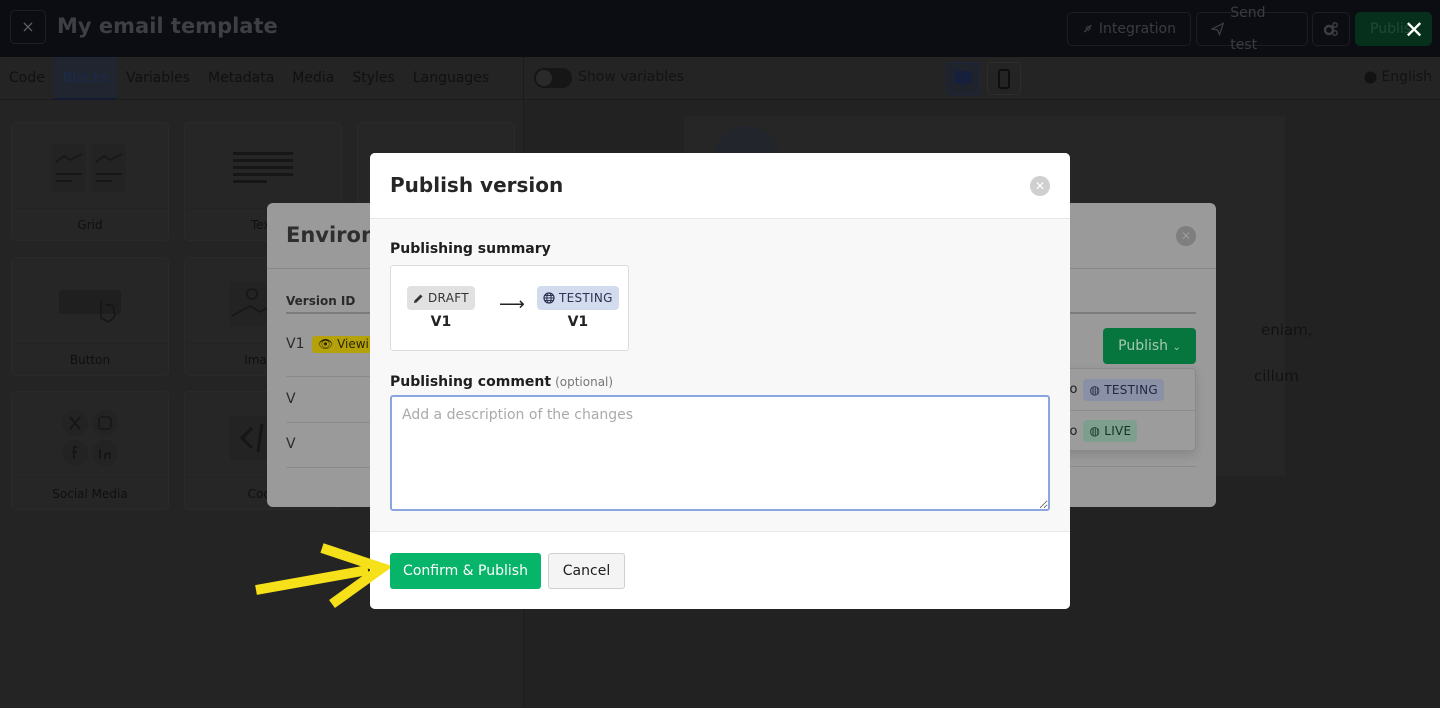 Image resolution: width=1440 pixels, height=708 pixels. I want to click on integration-label: Integration, so click(1137, 29).